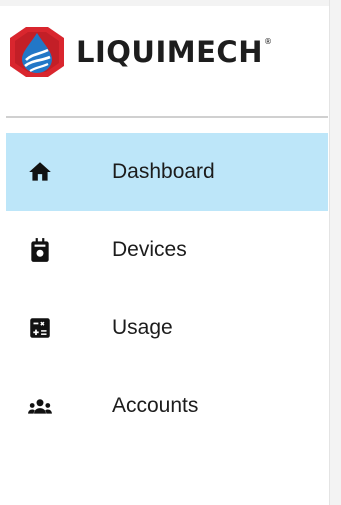  Describe the element at coordinates (40, 250) in the screenshot. I see `device-icon` at that location.